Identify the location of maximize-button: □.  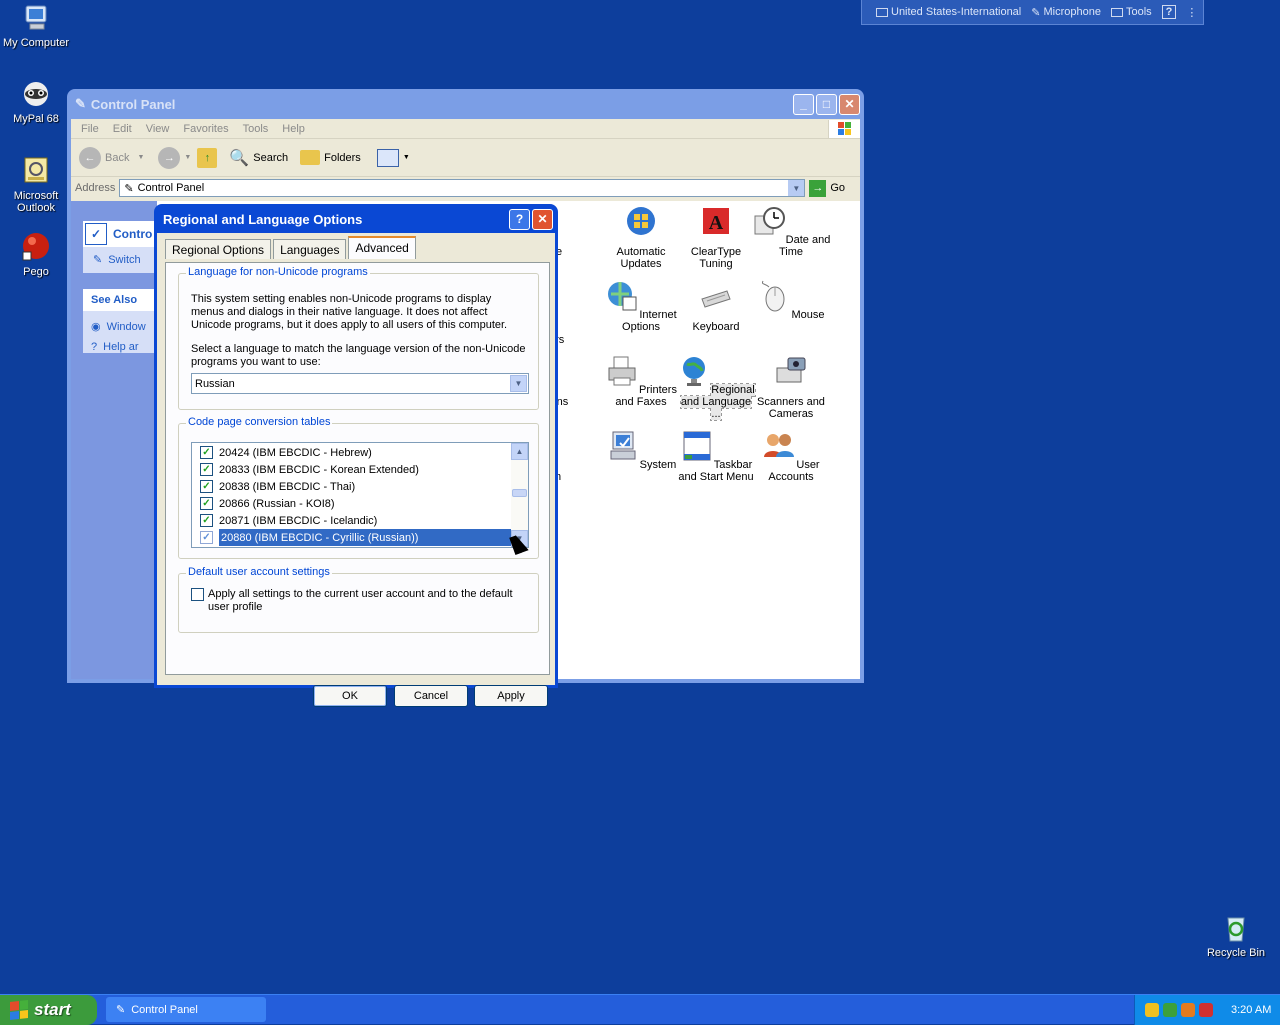
(826, 104).